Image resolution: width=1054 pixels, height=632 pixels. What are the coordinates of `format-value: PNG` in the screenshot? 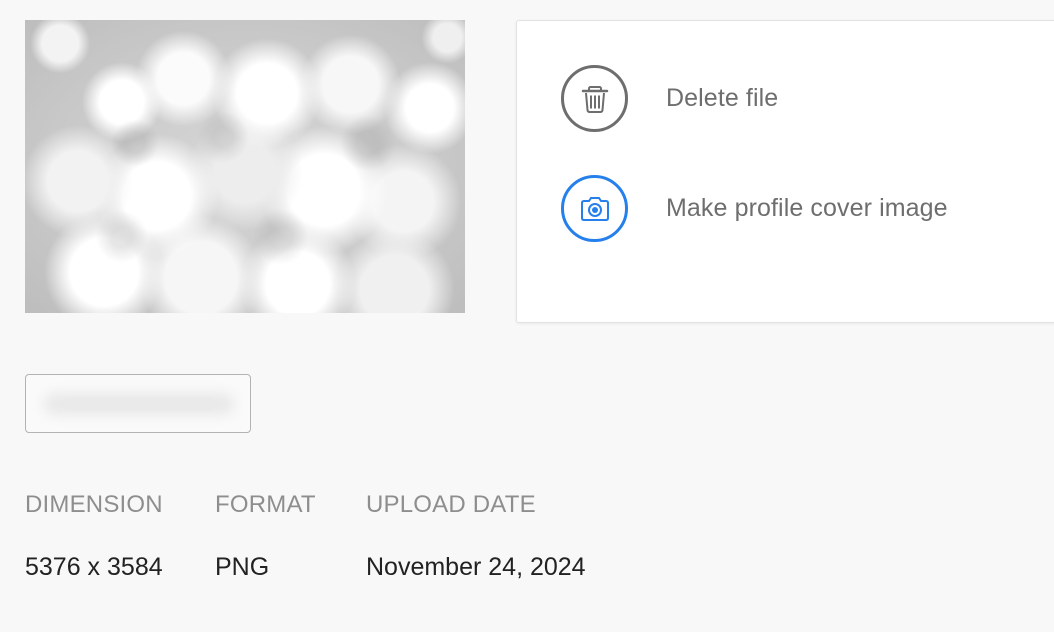 It's located at (242, 567).